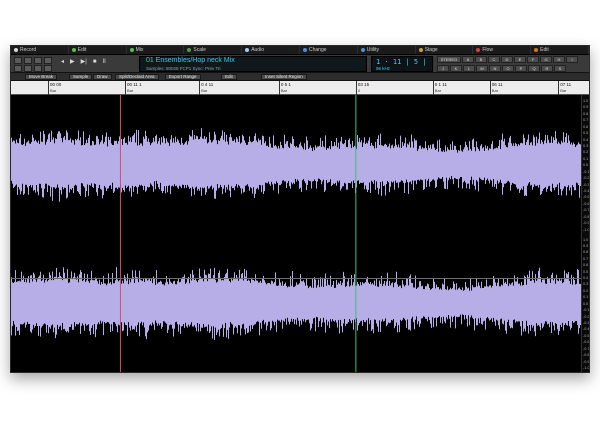  Describe the element at coordinates (183, 68) in the screenshot. I see `file-info: Samples: 80028 FCP1 Sync: Prev Tri` at that location.